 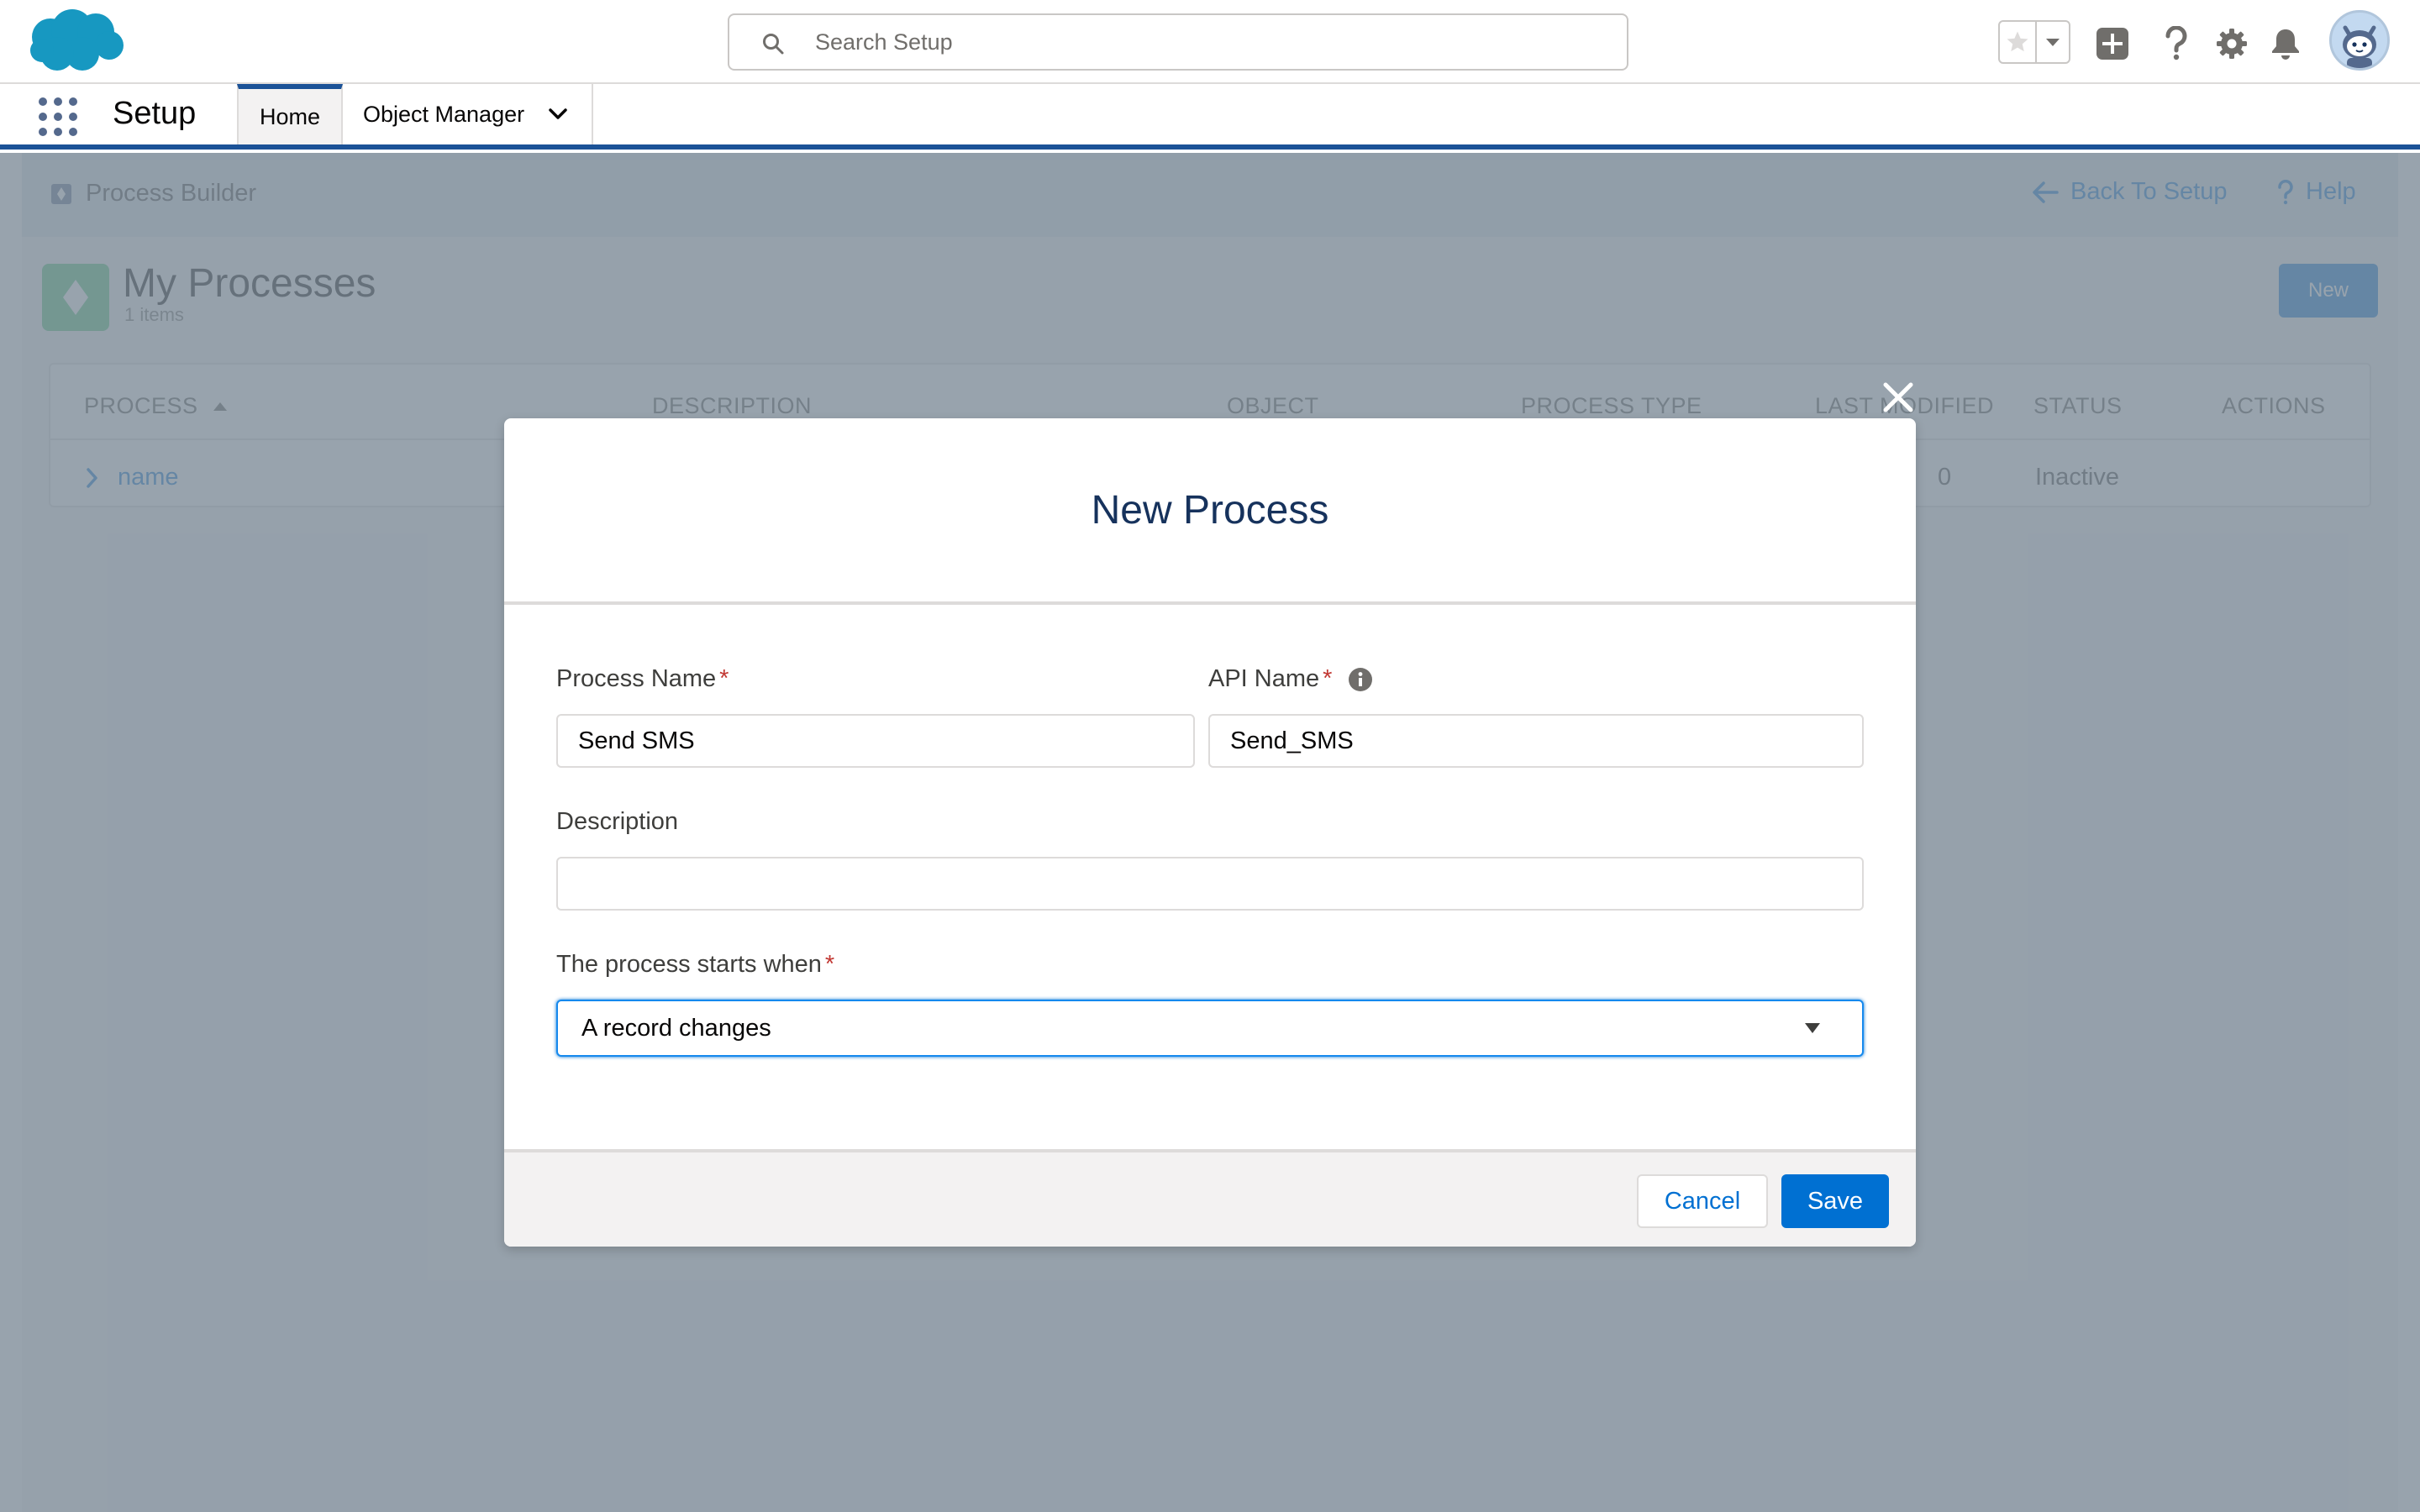 I want to click on column-header-status: STATUS, so click(x=2078, y=406).